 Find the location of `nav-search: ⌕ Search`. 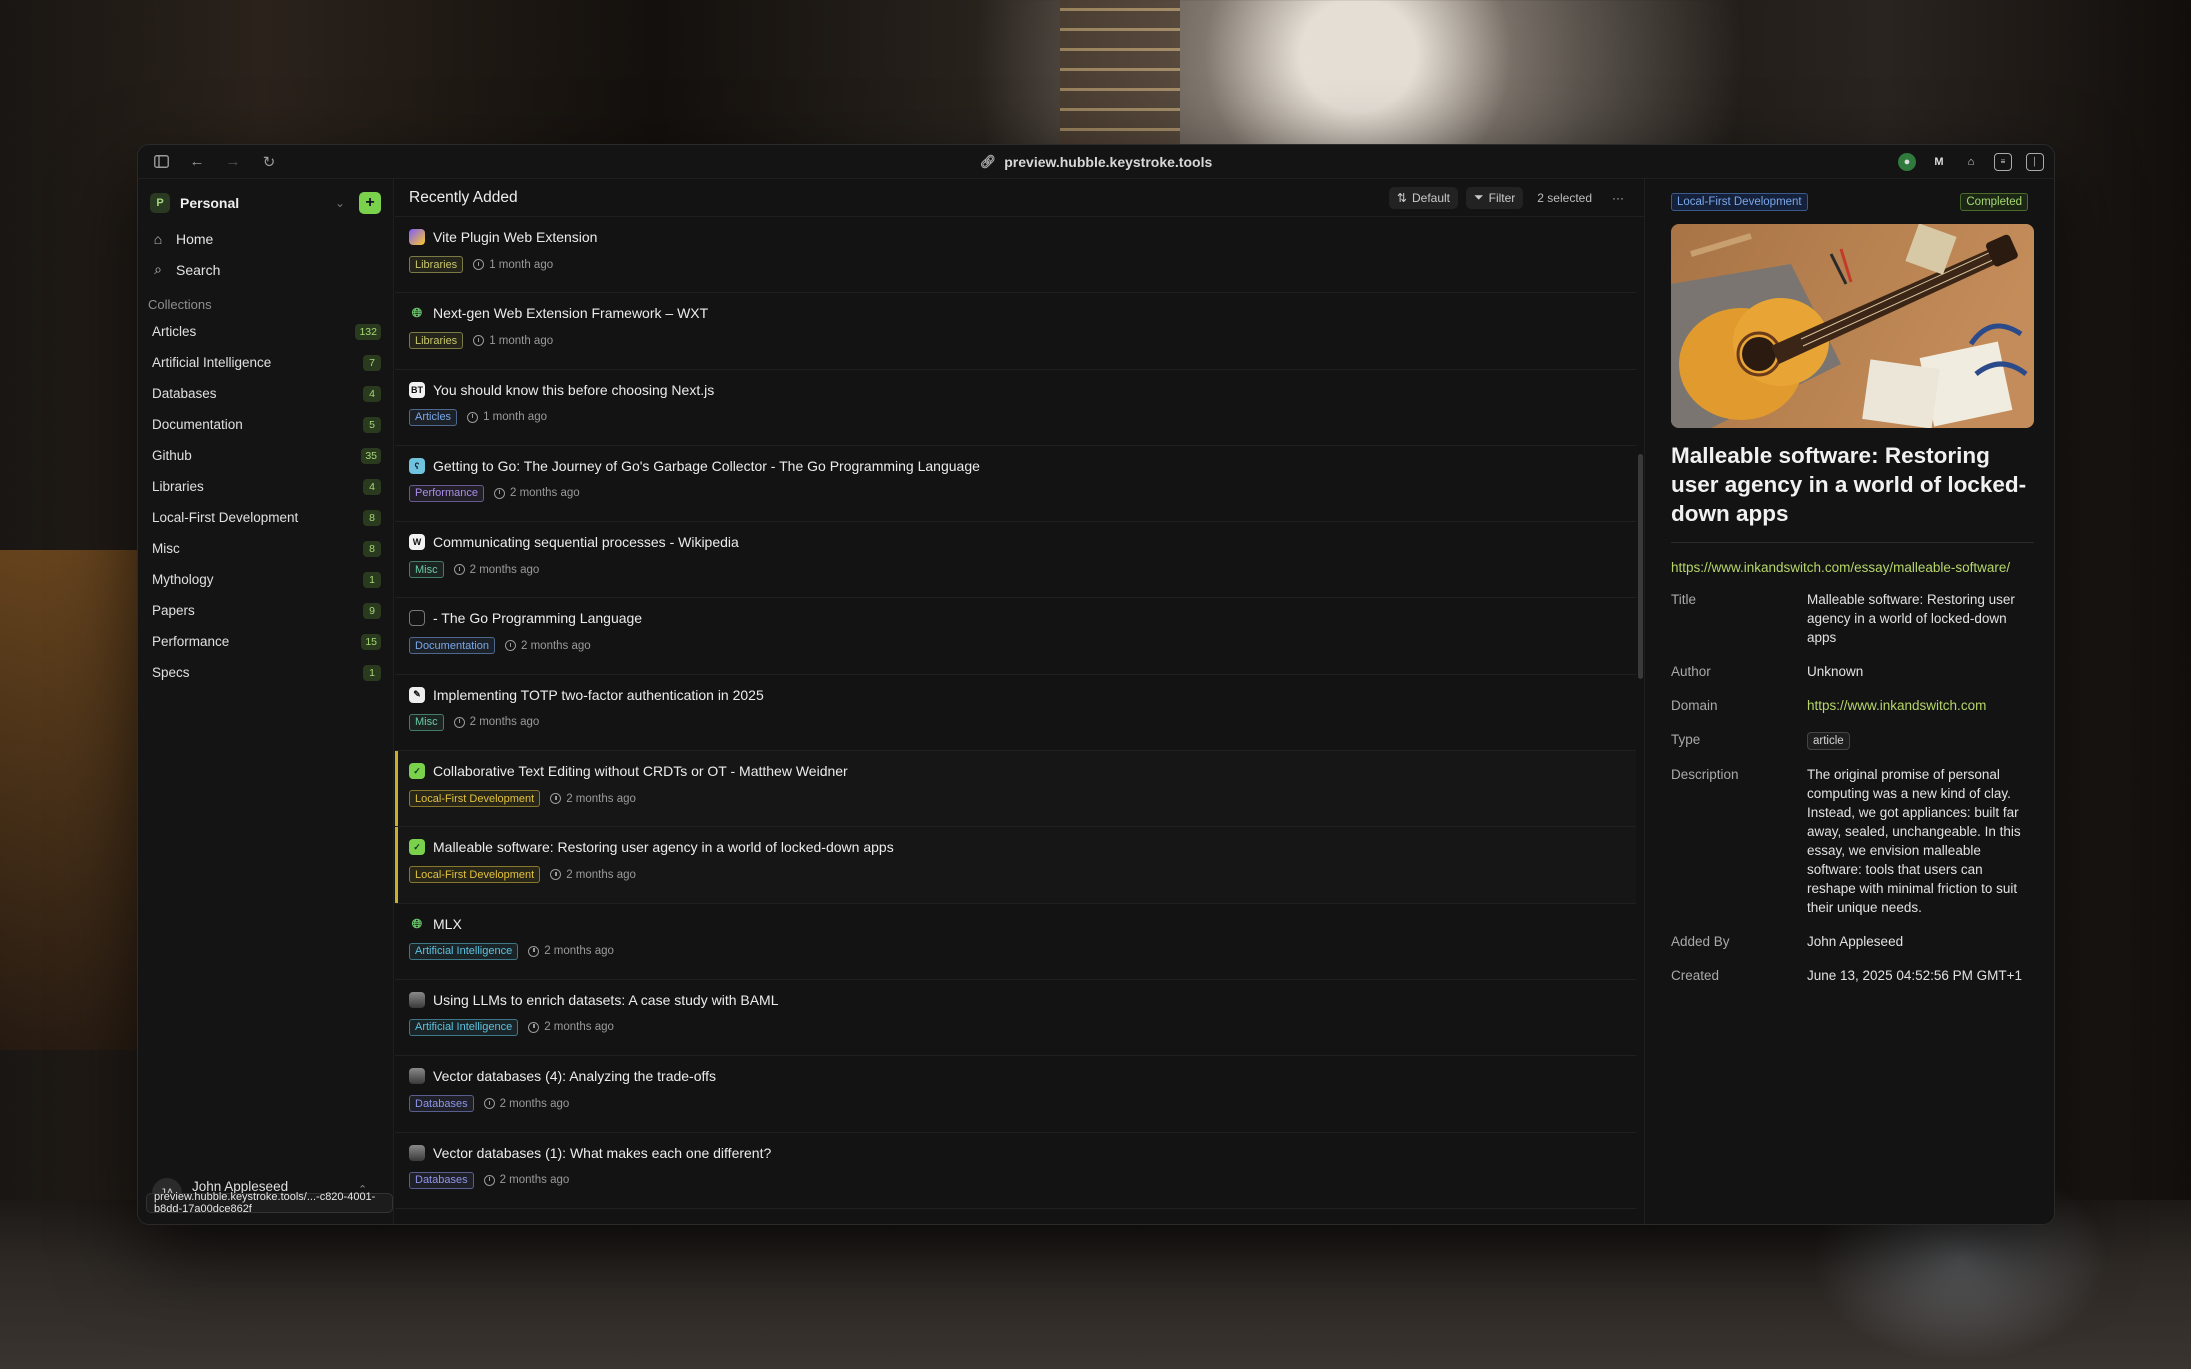

nav-search: ⌕ Search is located at coordinates (265, 269).